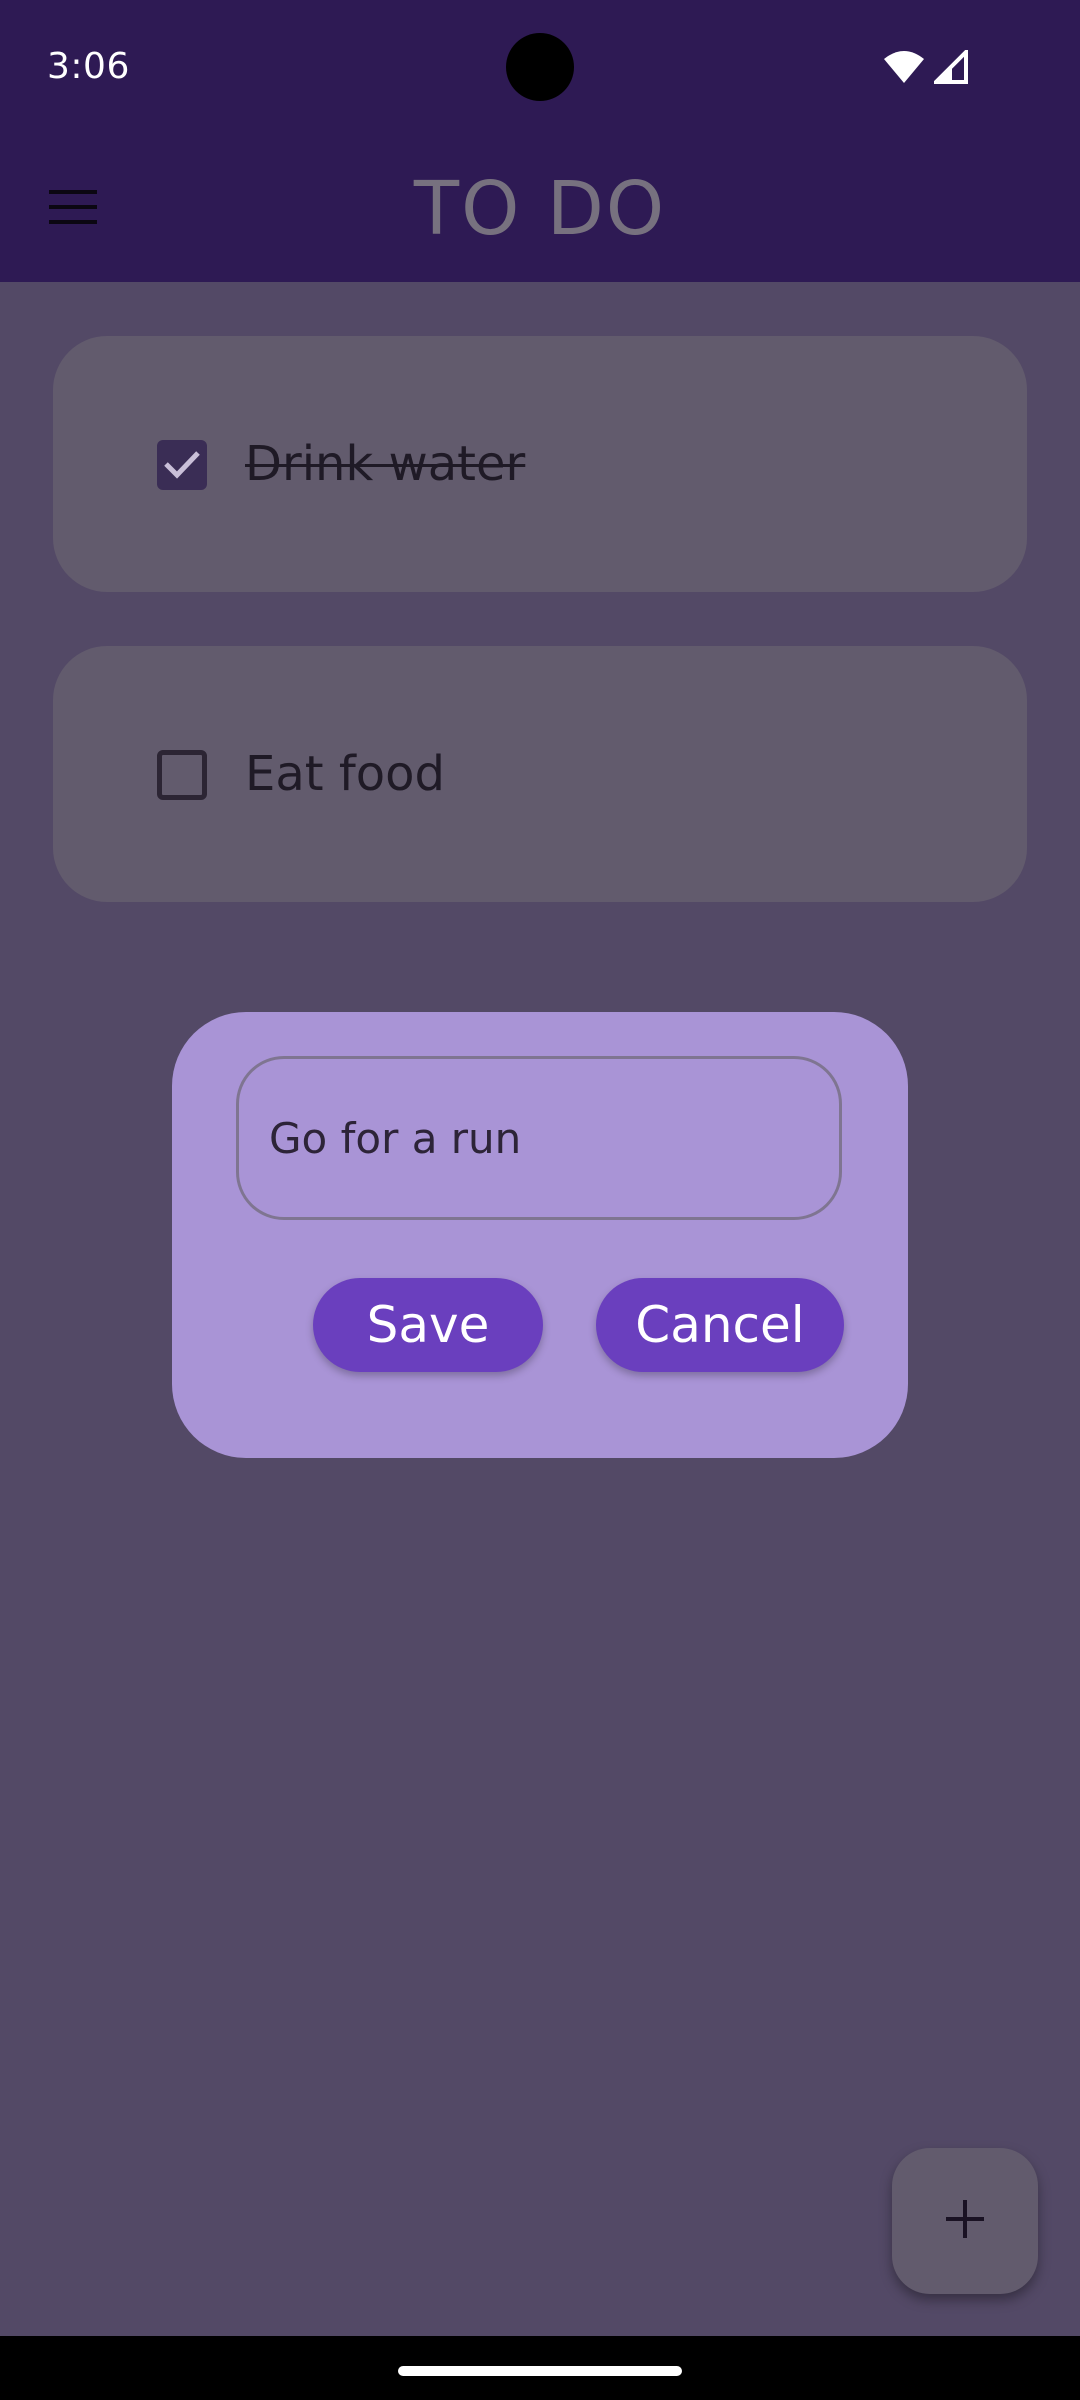 This screenshot has width=1080, height=2400. Describe the element at coordinates (88, 66) in the screenshot. I see `status-time: 3:06` at that location.